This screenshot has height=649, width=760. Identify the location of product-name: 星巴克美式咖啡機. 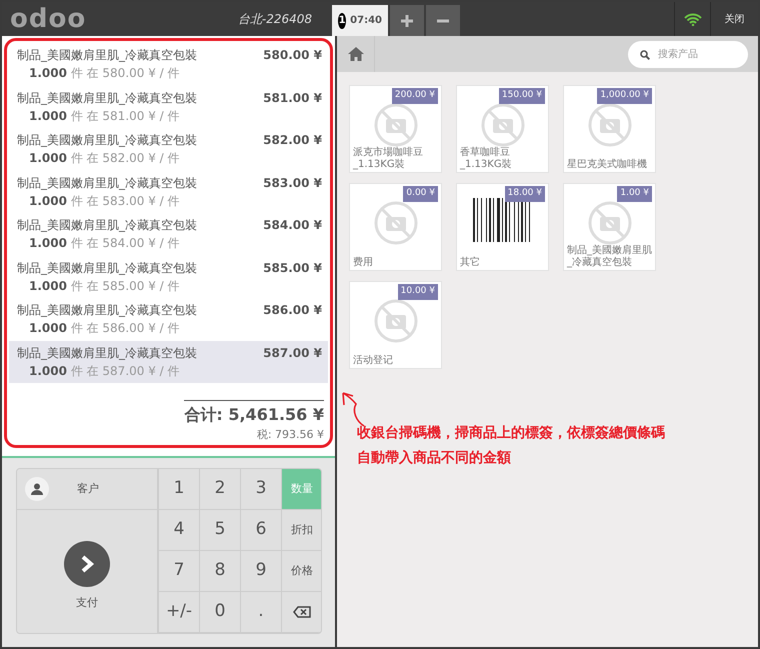
(607, 165).